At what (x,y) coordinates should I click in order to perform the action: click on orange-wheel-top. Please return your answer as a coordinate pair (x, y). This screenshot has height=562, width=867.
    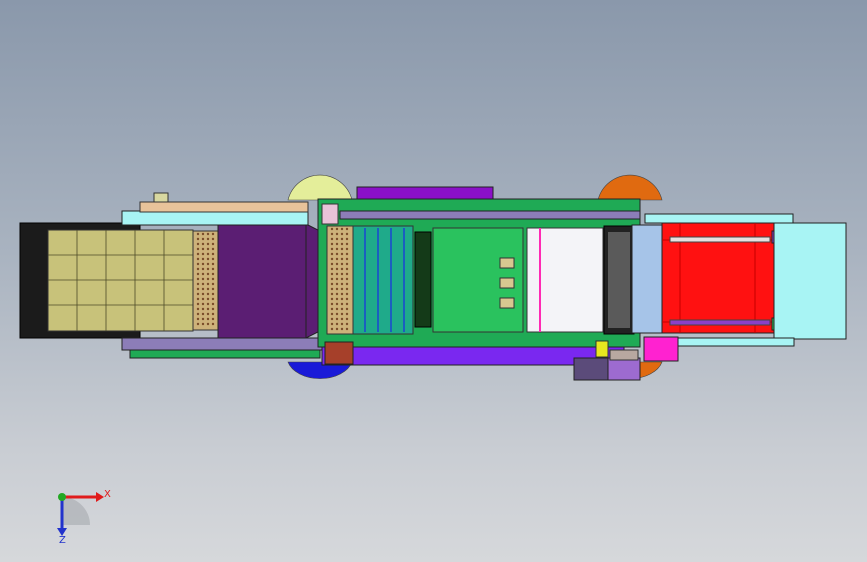
    Looking at the image, I should click on (630, 187).